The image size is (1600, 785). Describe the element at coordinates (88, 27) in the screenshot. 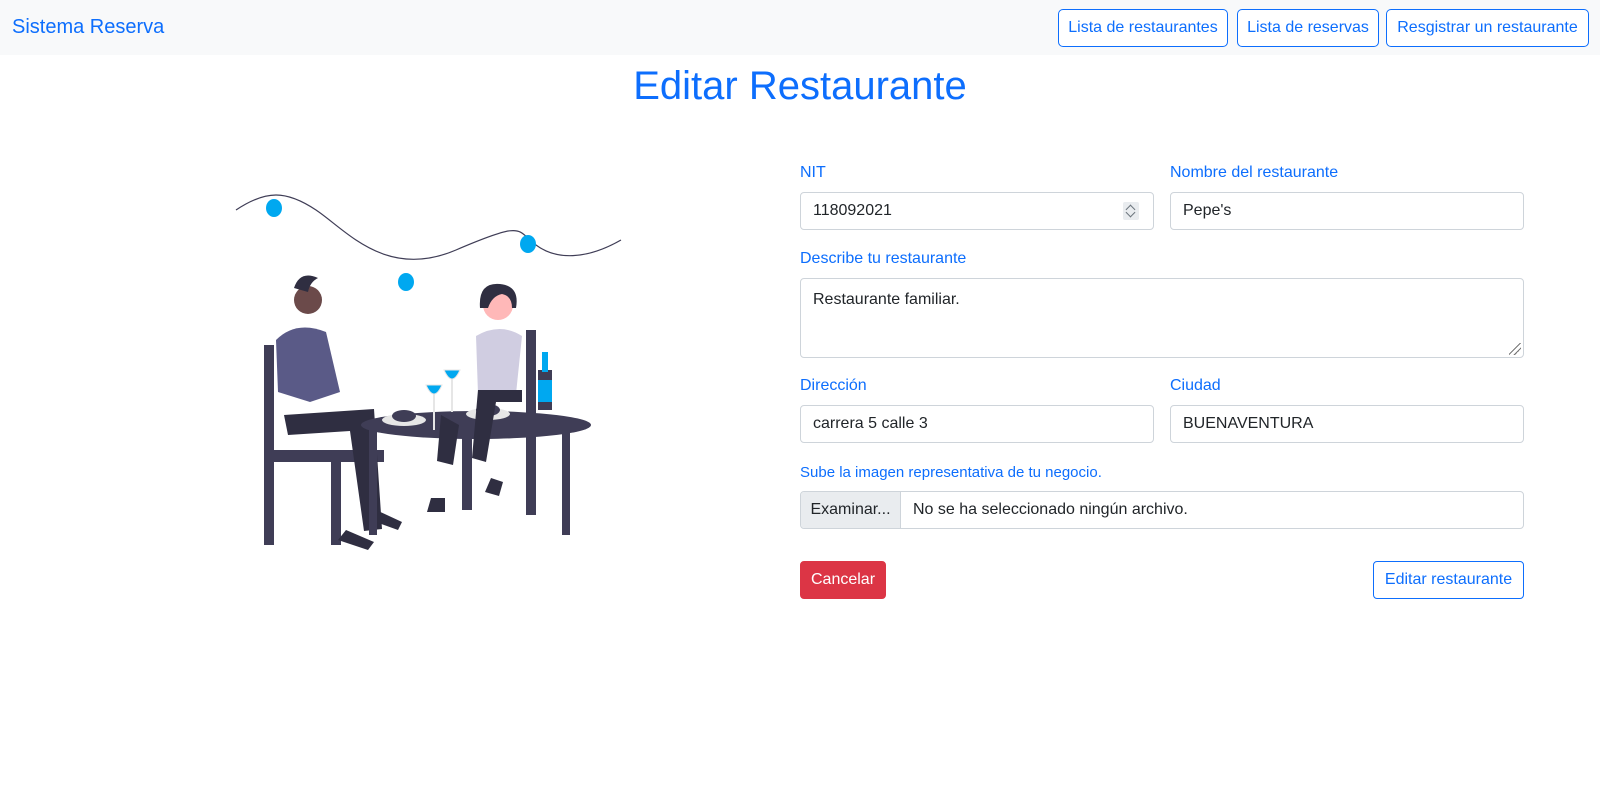

I see `brand-link: Sistema Reserva` at that location.